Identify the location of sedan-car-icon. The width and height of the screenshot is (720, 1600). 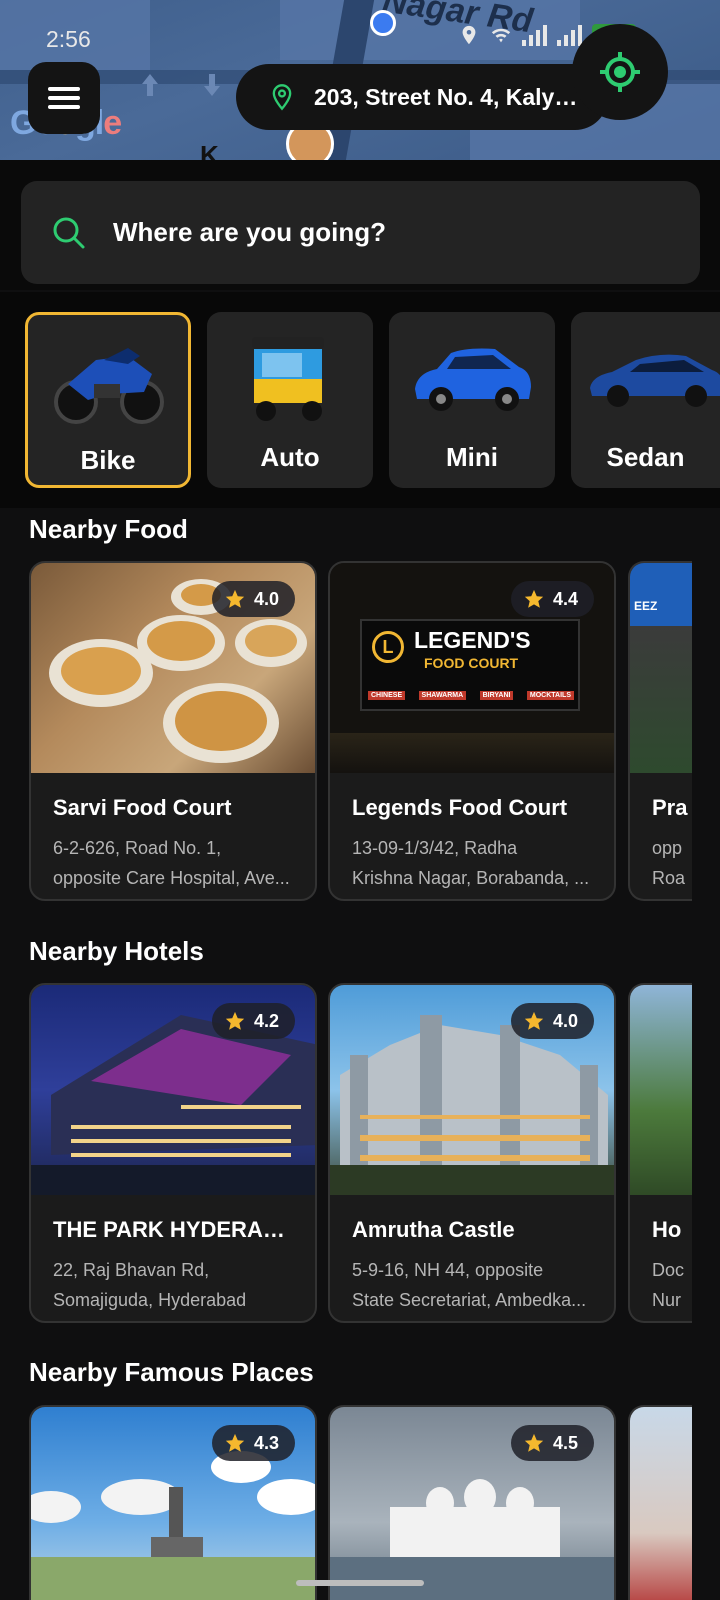
(653, 379).